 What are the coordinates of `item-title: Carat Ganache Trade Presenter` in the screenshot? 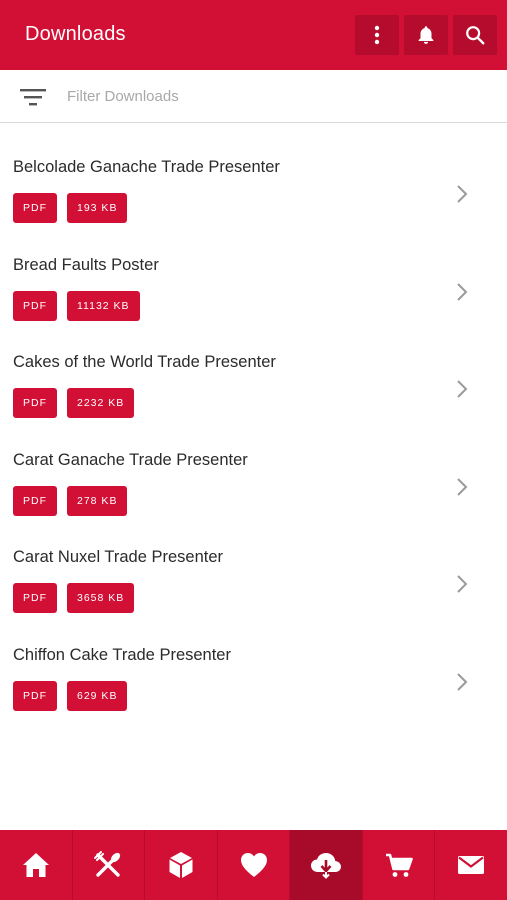 It's located at (130, 459).